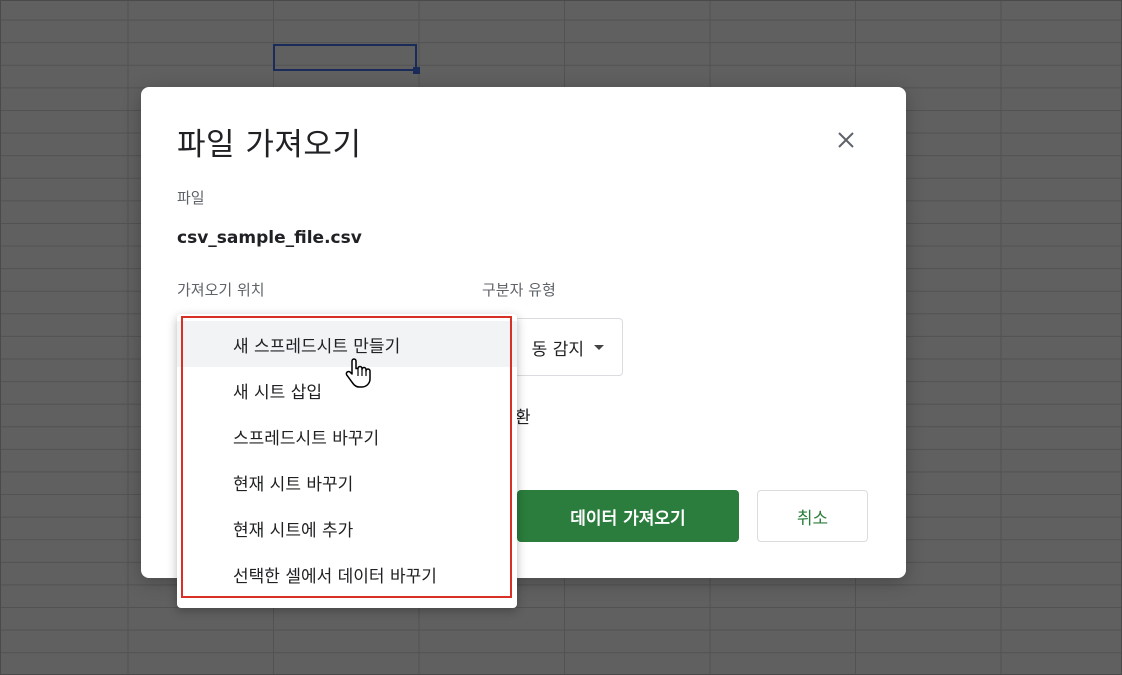 This screenshot has width=1122, height=675. Describe the element at coordinates (347, 390) in the screenshot. I see `menu-item-insert-new-sheet: 새 시트 삽입` at that location.